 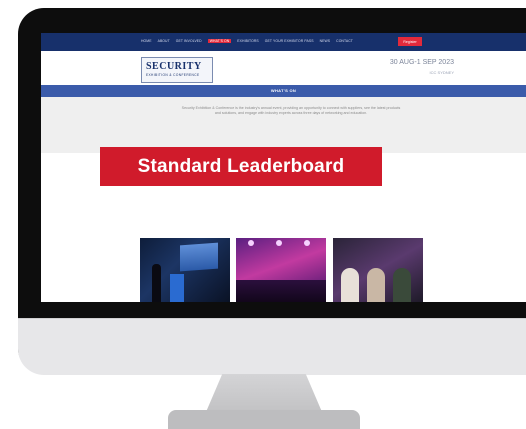 What do you see at coordinates (146, 41) in the screenshot?
I see `nav-item: HOME` at bounding box center [146, 41].